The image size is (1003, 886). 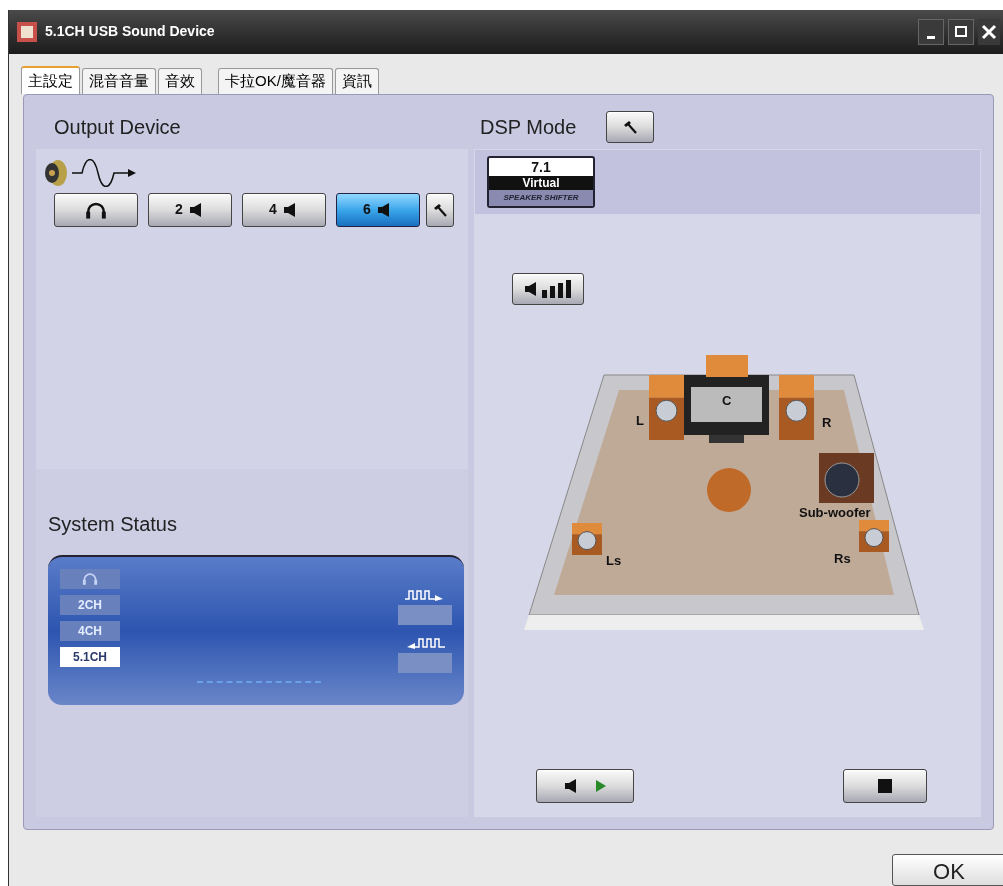 What do you see at coordinates (827, 422) in the screenshot?
I see `speaker-label: R` at bounding box center [827, 422].